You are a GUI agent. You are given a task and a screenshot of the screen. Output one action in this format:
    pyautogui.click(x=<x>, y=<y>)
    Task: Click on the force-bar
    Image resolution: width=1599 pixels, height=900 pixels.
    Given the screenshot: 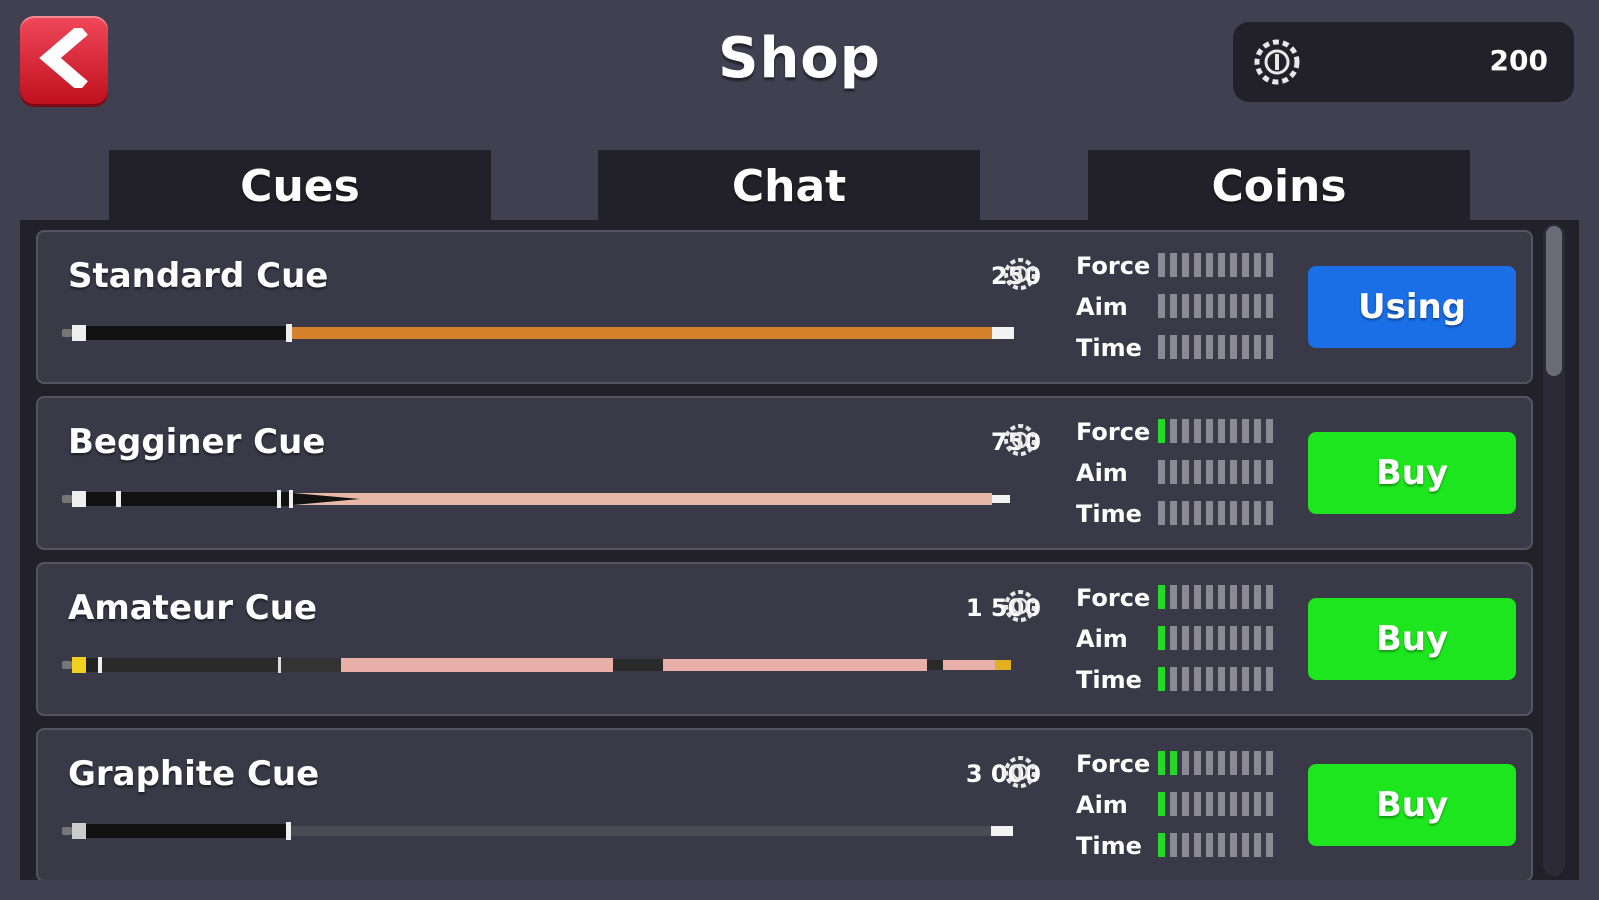 What is the action you would take?
    pyautogui.click(x=1220, y=431)
    